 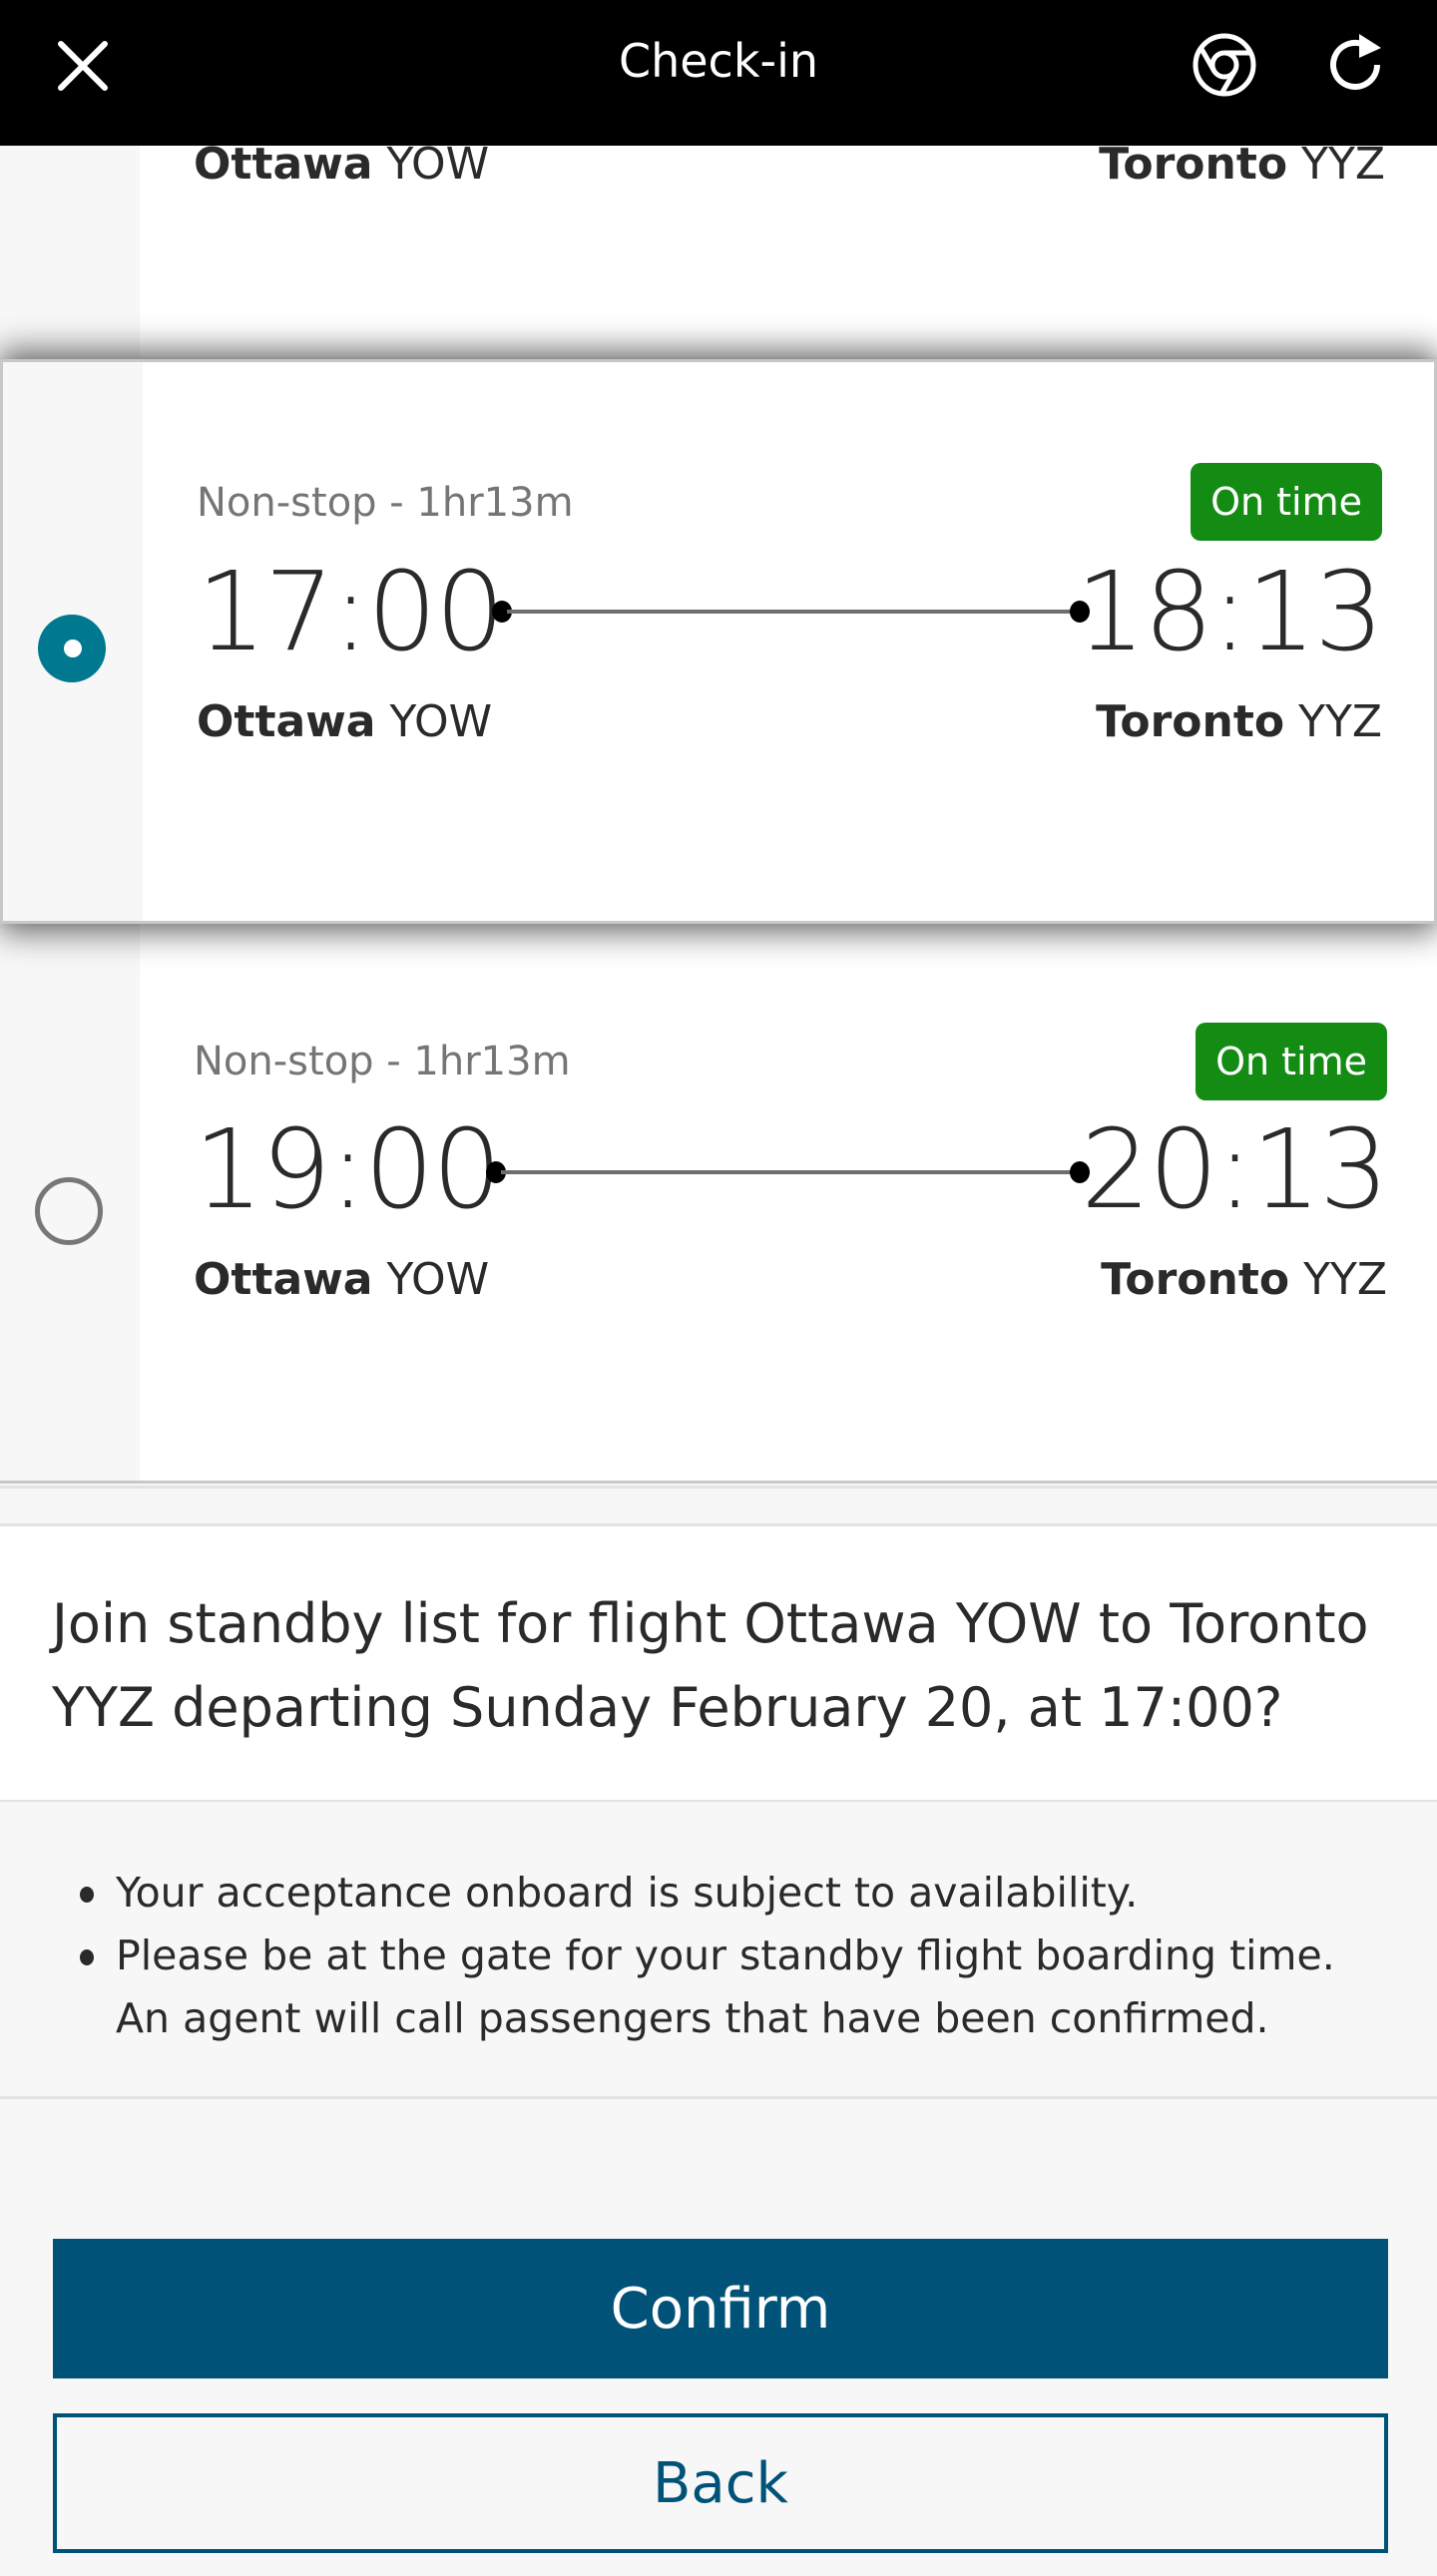 I want to click on open-in-browser-button, so click(x=1224, y=65).